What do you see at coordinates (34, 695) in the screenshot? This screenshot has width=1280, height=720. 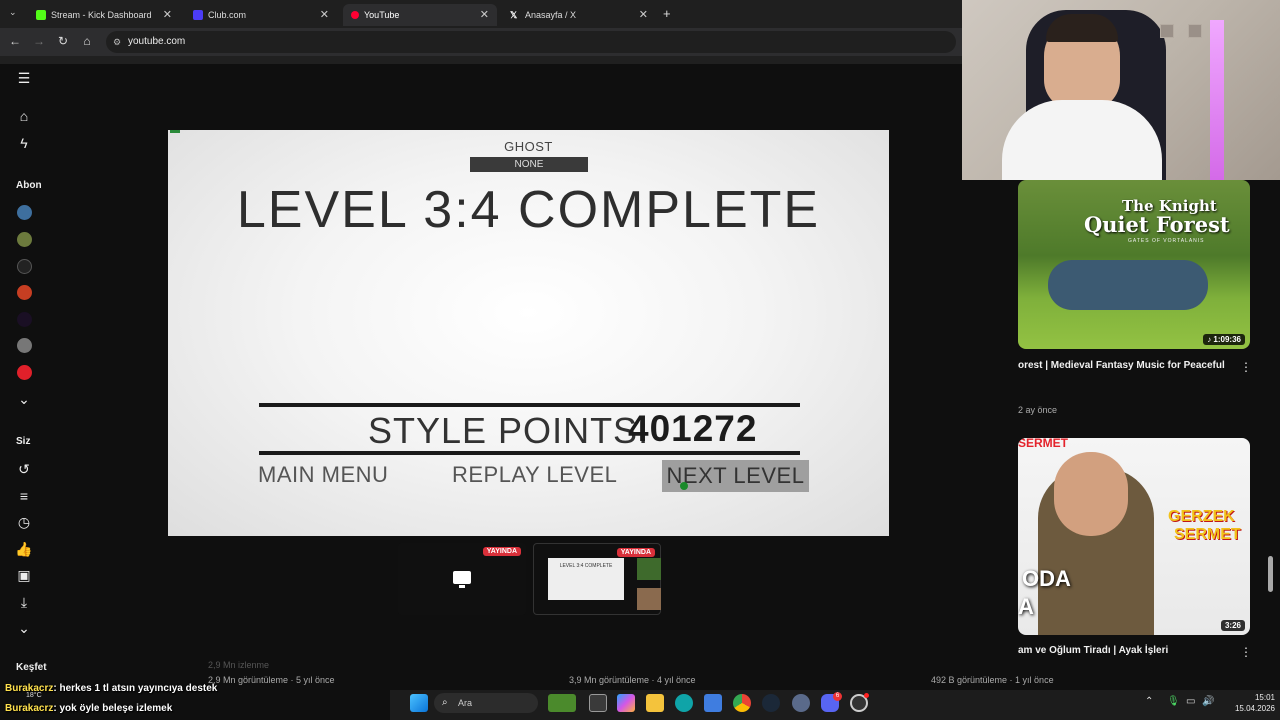 I see `weather-widget: 18°C` at bounding box center [34, 695].